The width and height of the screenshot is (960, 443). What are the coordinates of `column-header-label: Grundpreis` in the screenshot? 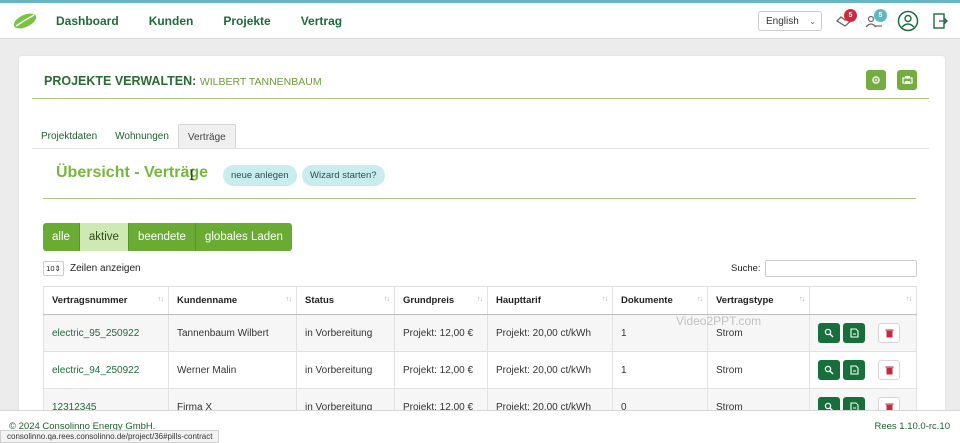 It's located at (429, 300).